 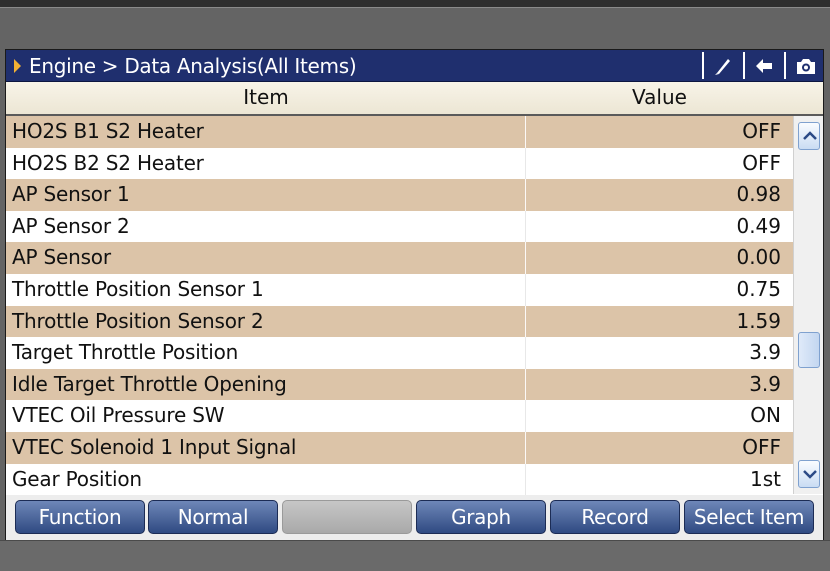 What do you see at coordinates (414, 517) in the screenshot?
I see `function-button-bar: Function Normal Graph Record Select Item` at bounding box center [414, 517].